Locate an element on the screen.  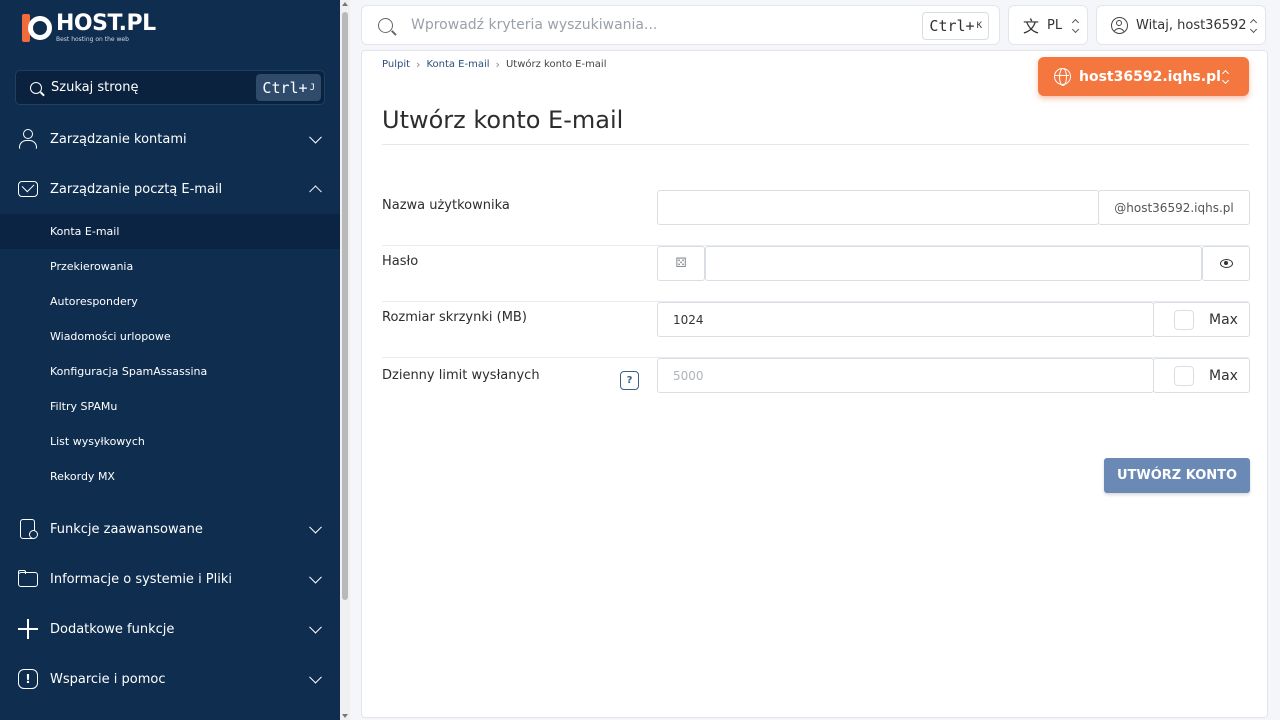
form-row-username: Nazwa użytkownika @host36592.iqhs.pl is located at coordinates (816, 218).